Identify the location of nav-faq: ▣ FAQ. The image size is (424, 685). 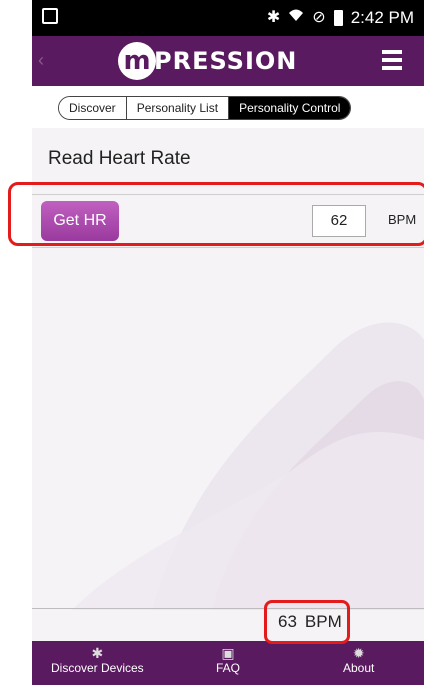
(228, 663).